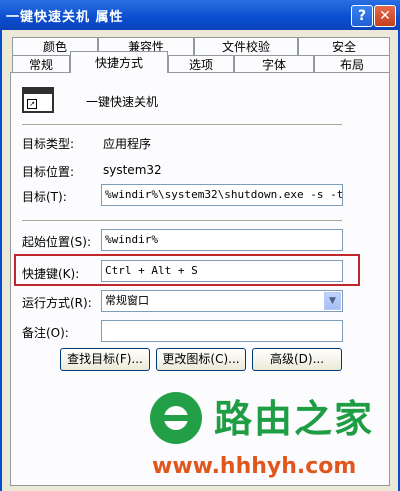 The image size is (400, 491). What do you see at coordinates (332, 301) in the screenshot?
I see `chevron-down-icon: ▼` at bounding box center [332, 301].